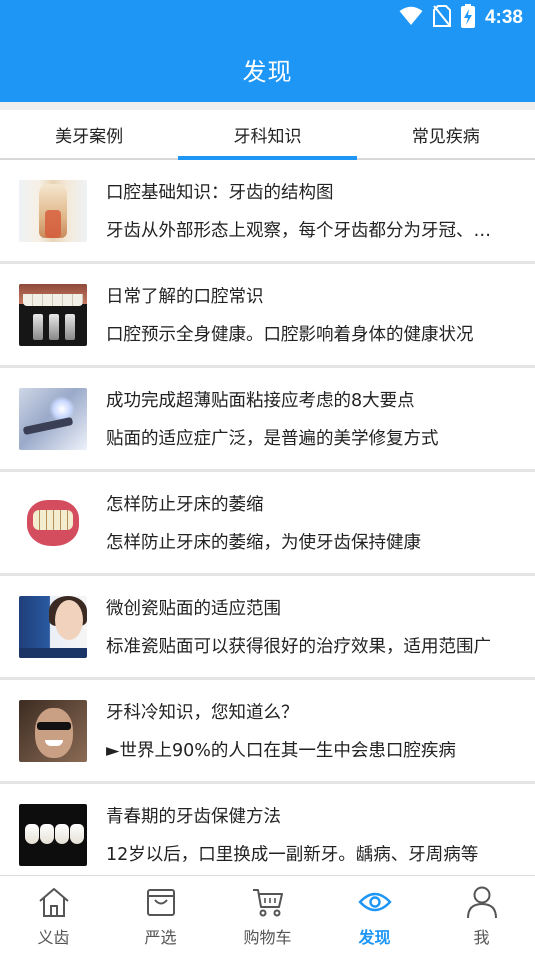  I want to click on tab-label: 美牙案例, so click(89, 136).